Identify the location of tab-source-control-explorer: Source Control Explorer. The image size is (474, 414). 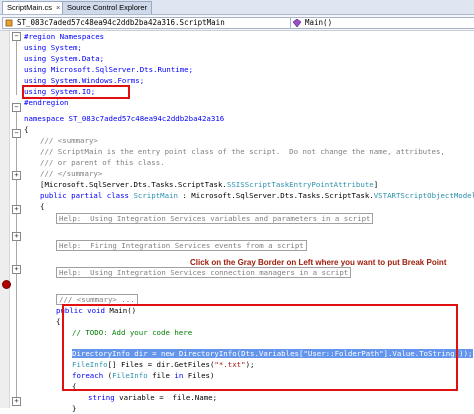
(107, 7).